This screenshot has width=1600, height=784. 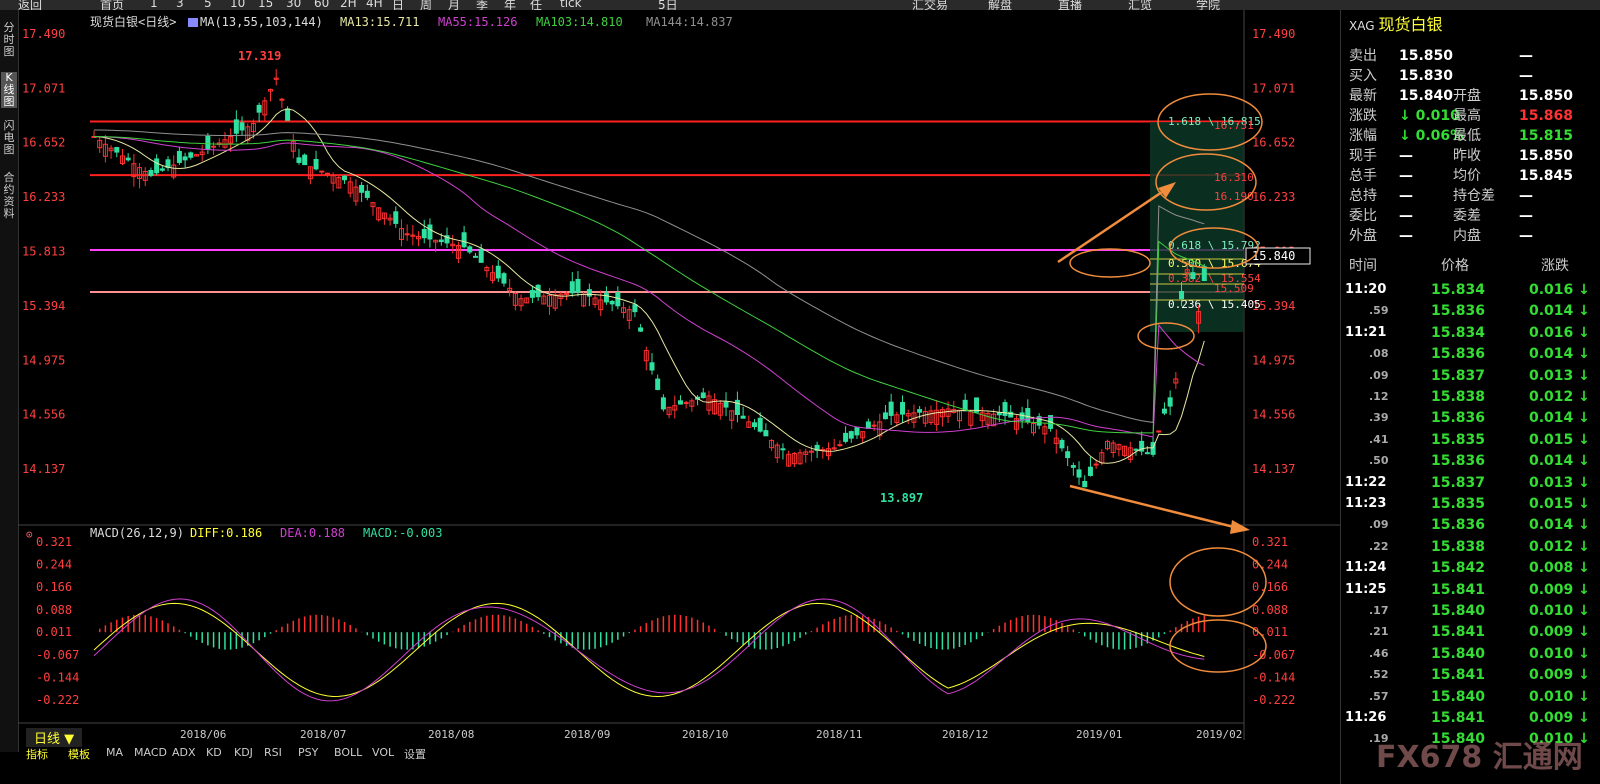 I want to click on macd-tick-left: -0.222, so click(x=57, y=700).